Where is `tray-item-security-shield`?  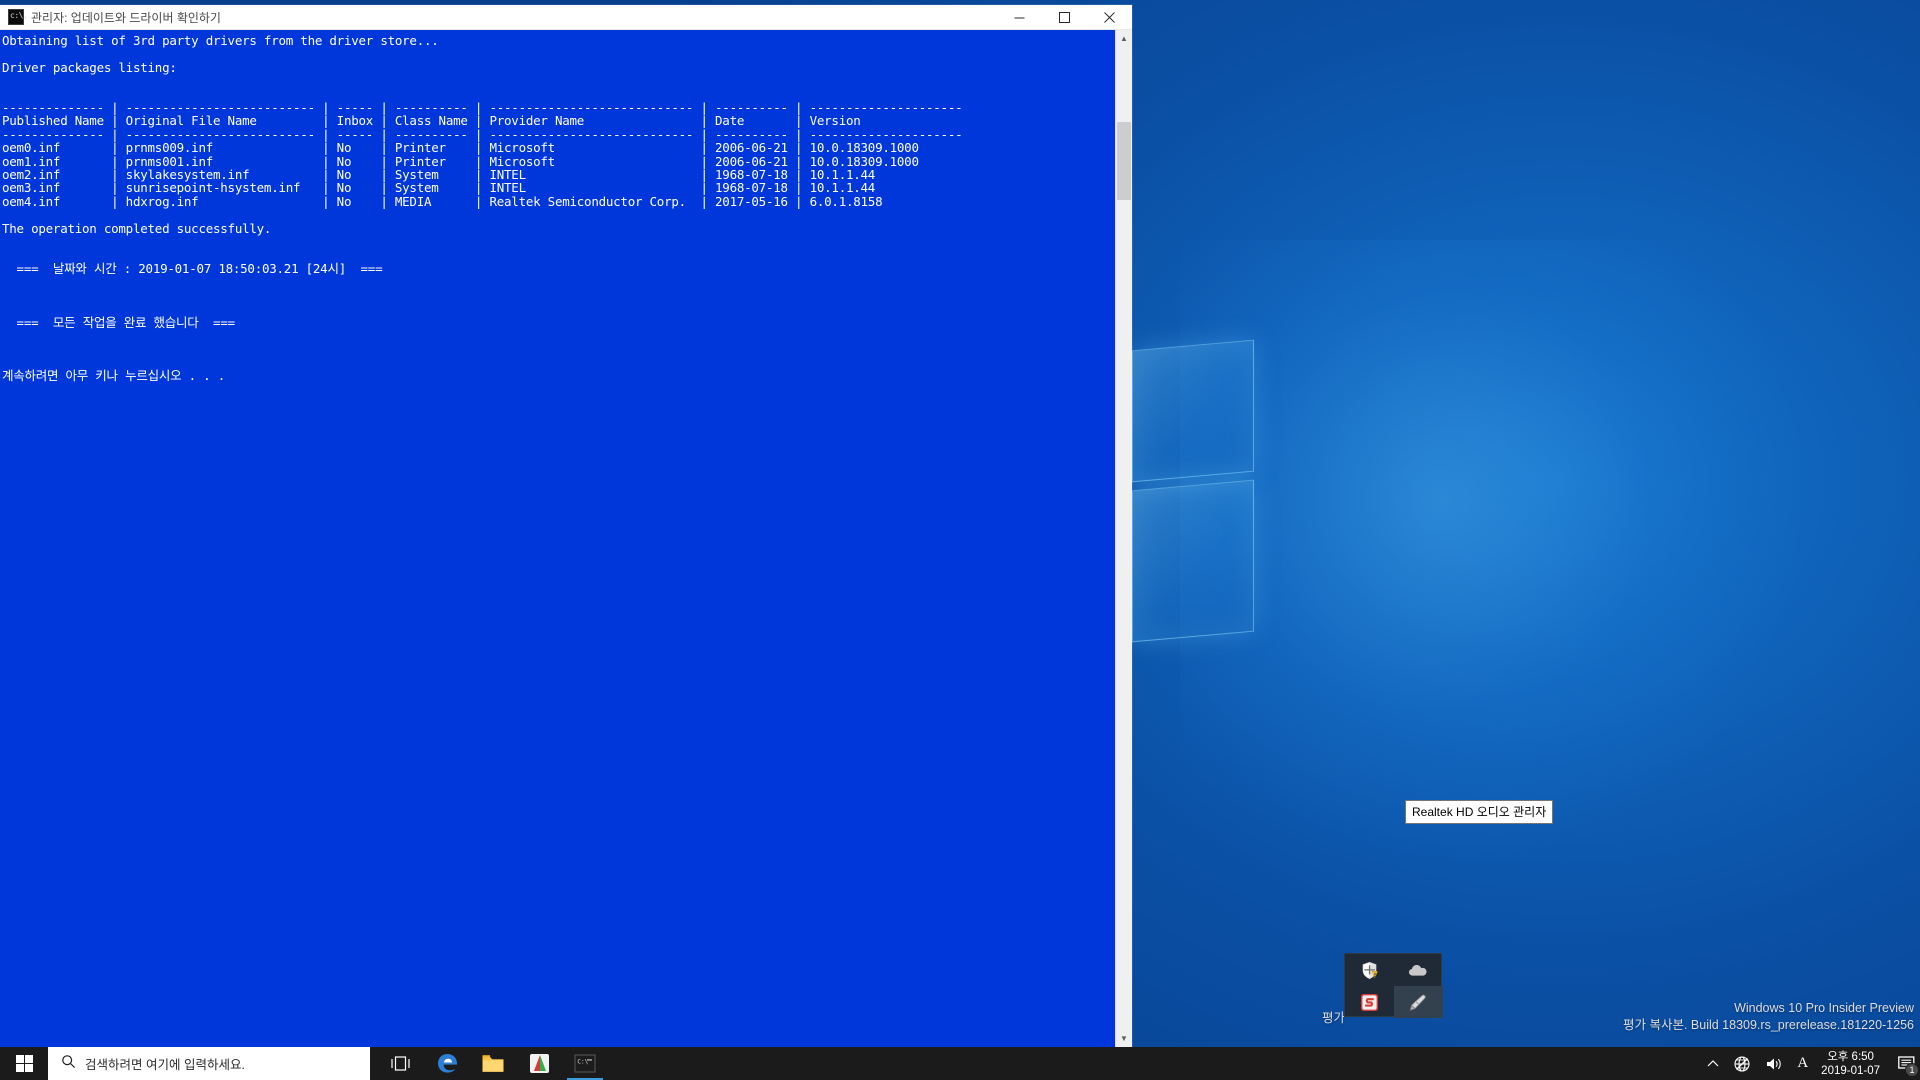 tray-item-security-shield is located at coordinates (1369, 970).